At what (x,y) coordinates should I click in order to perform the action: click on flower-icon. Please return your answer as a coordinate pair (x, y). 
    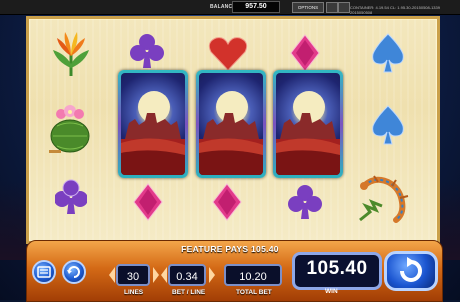
    Looking at the image, I should click on (71, 54).